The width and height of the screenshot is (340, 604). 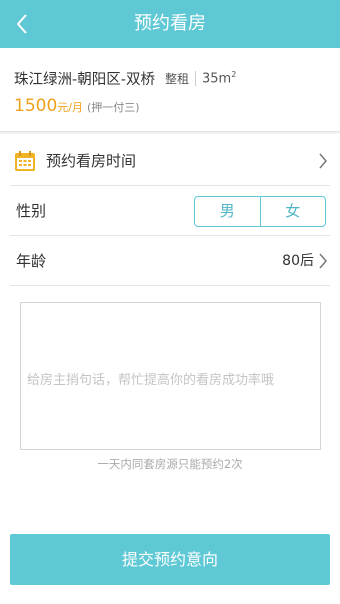 I want to click on listing-title-row: 珠江绿洲-朝阳区-双桥 整租 35m2, so click(x=125, y=78).